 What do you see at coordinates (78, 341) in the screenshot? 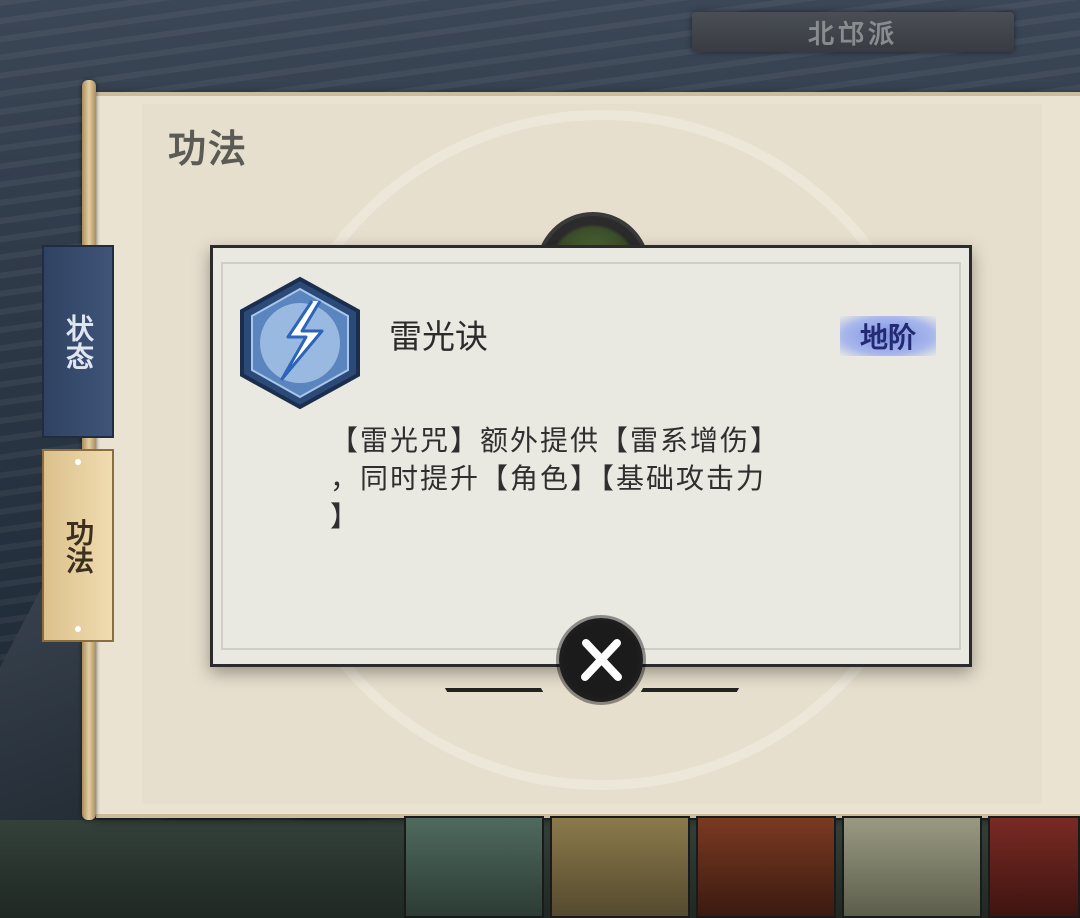
I see `tab-status: 状态` at bounding box center [78, 341].